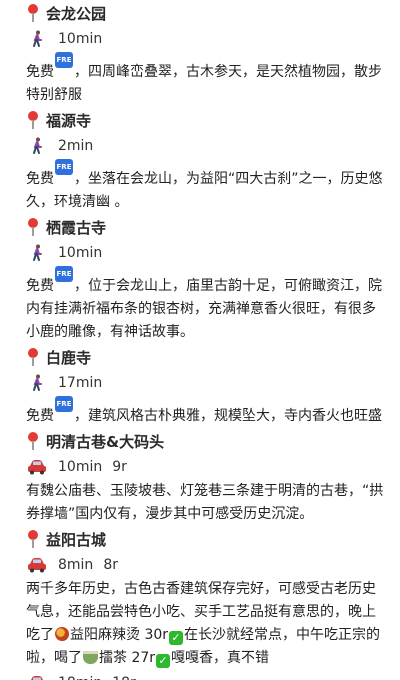 The width and height of the screenshot is (400, 680). Describe the element at coordinates (124, 677) in the screenshot. I see `travel-price: 18r` at that location.